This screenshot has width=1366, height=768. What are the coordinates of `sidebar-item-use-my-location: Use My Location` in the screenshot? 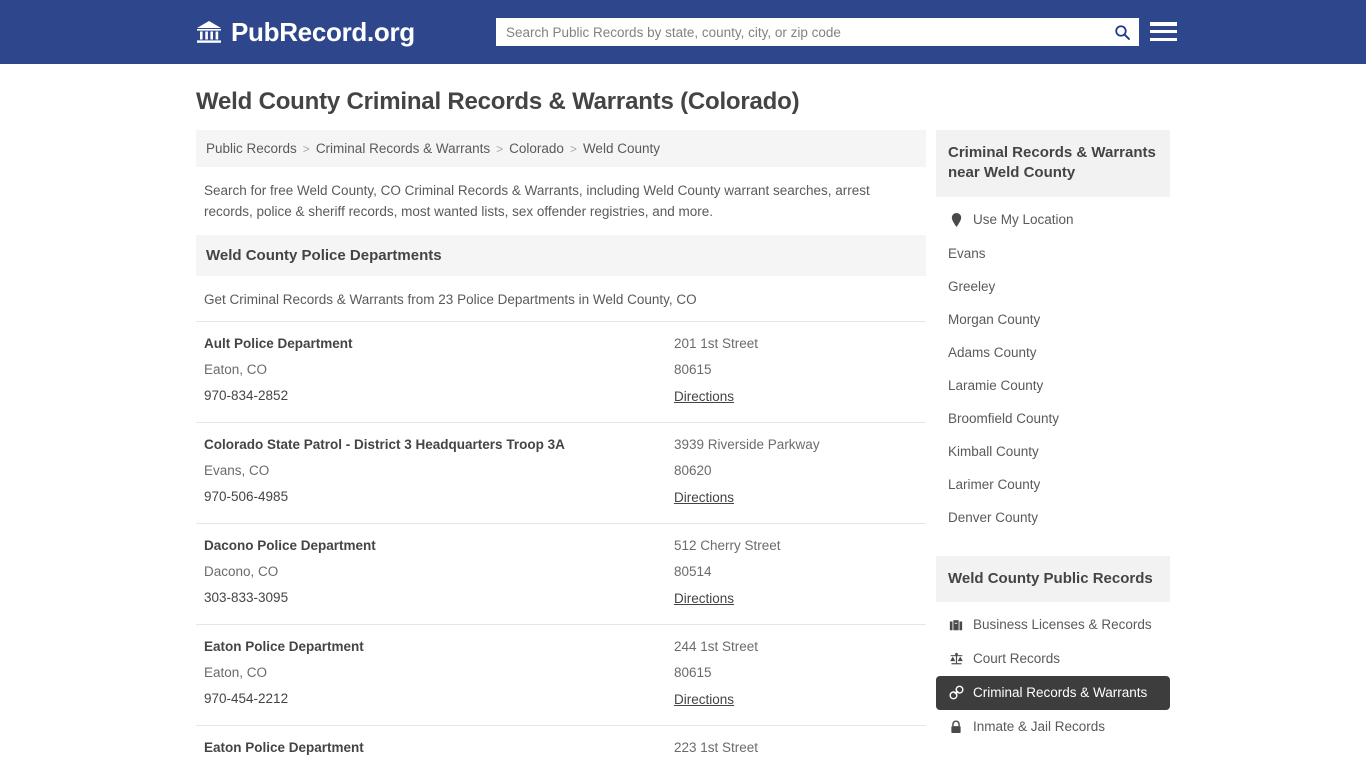 It's located at (1053, 220).